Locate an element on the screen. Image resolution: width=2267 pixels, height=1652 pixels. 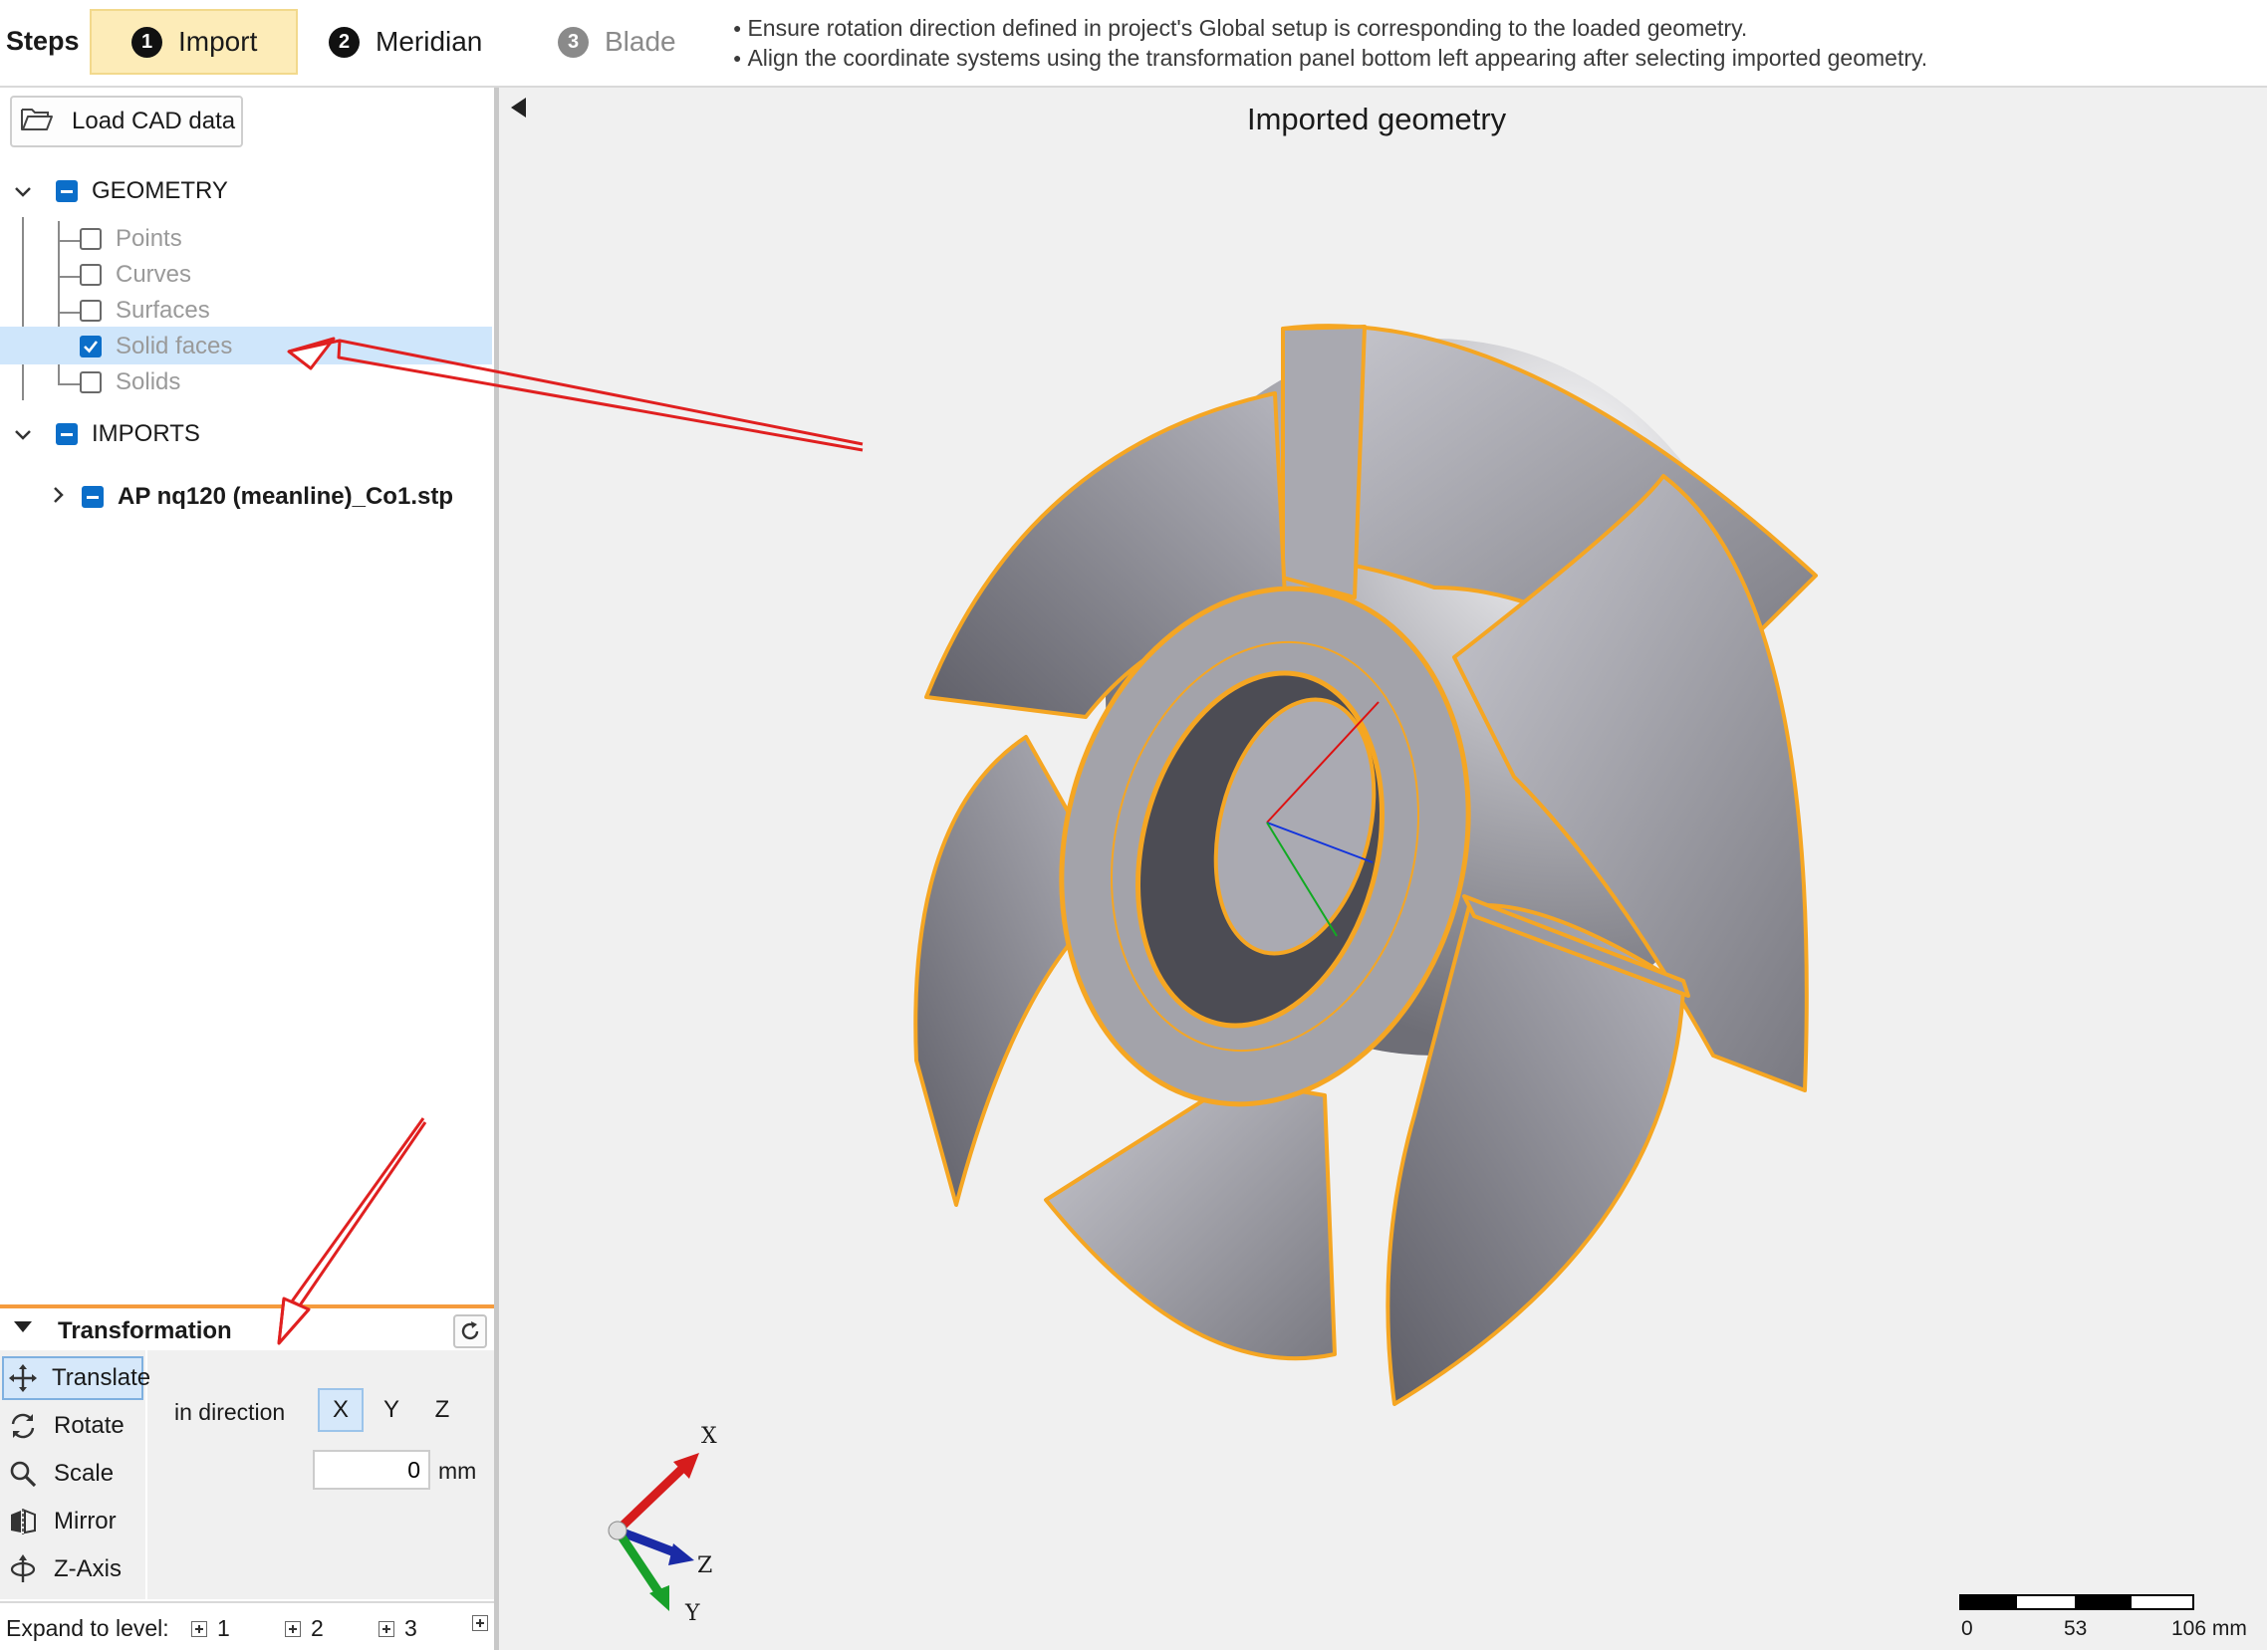
annotation-arrow-top is located at coordinates (575, 395).